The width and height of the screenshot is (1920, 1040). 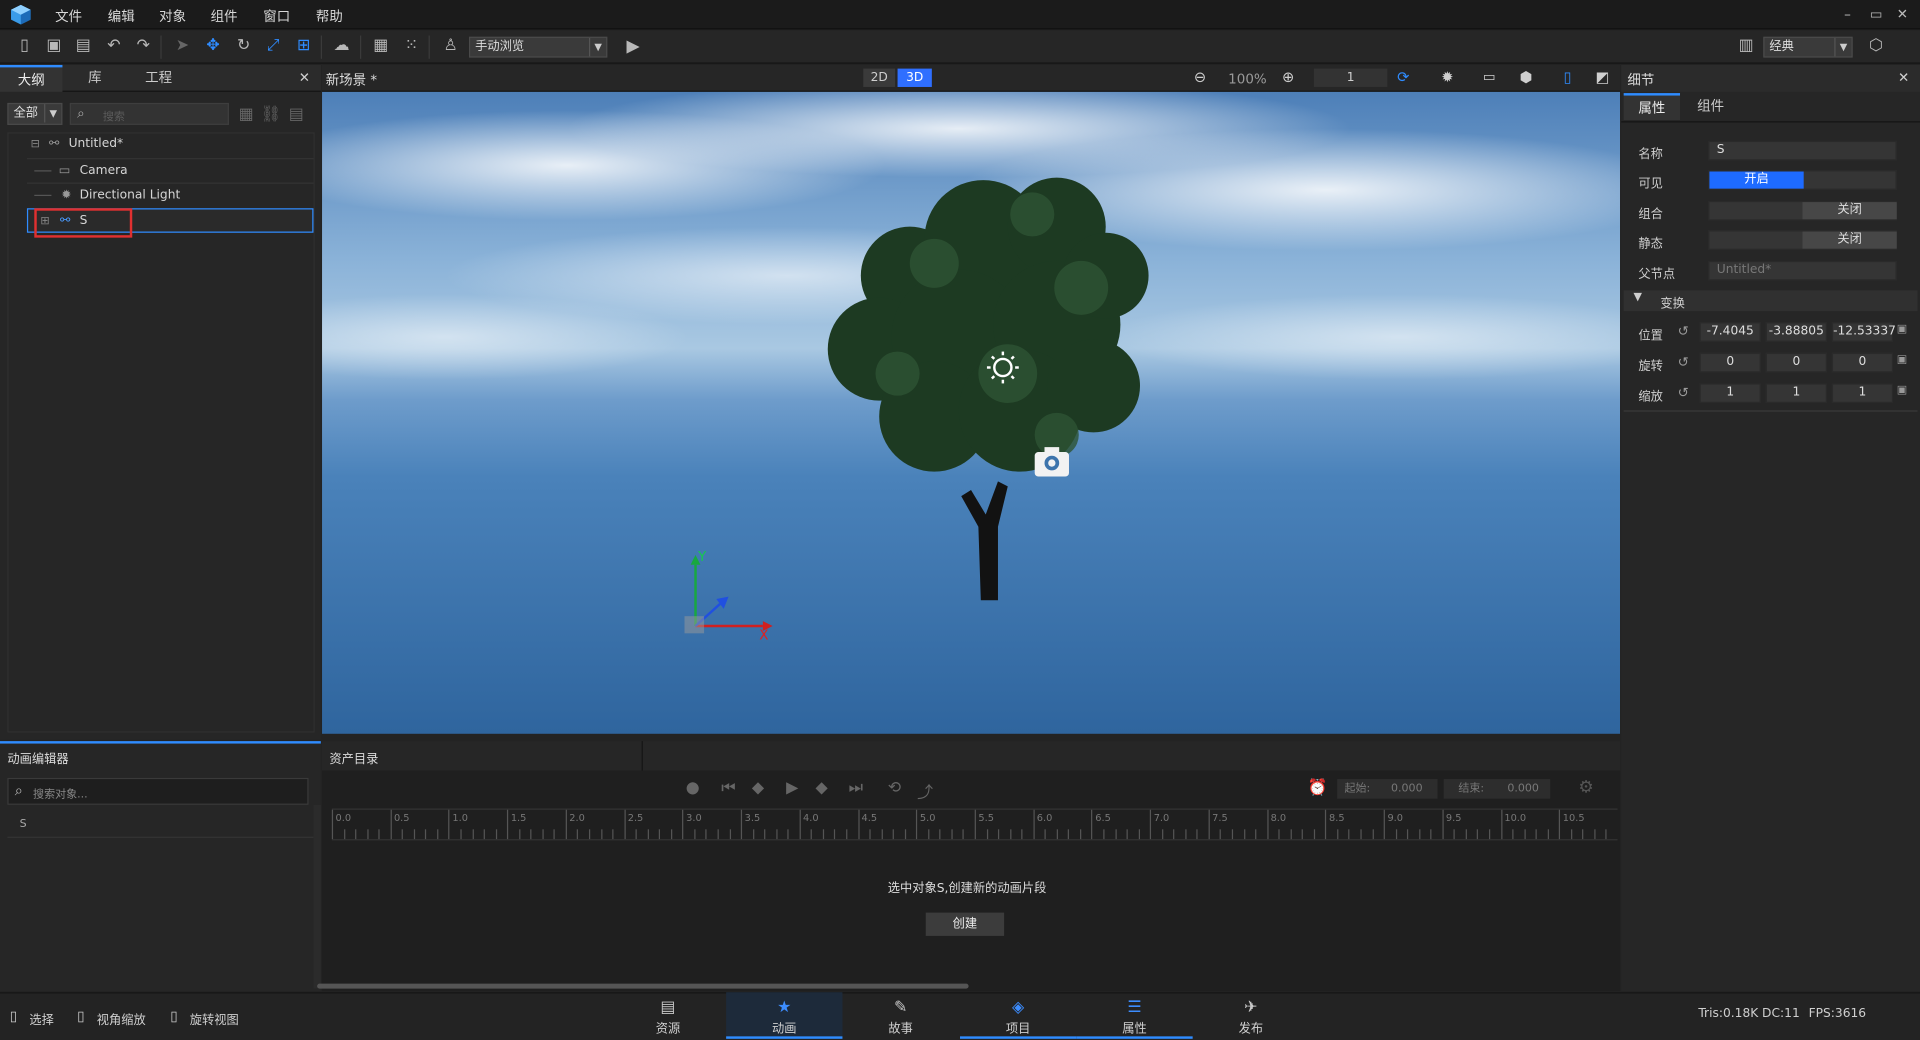 I want to click on scale-y: 1, so click(x=1796, y=393).